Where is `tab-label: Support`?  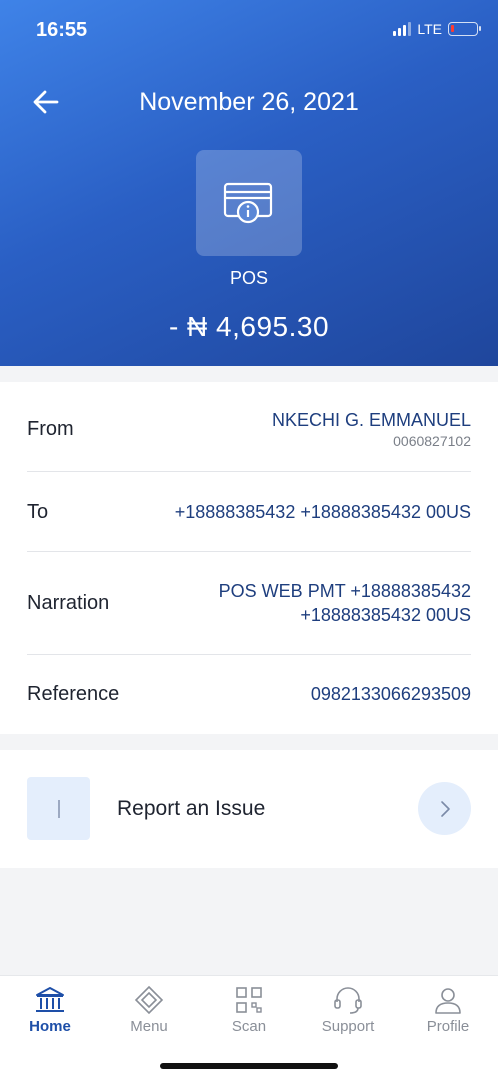 tab-label: Support is located at coordinates (348, 1026).